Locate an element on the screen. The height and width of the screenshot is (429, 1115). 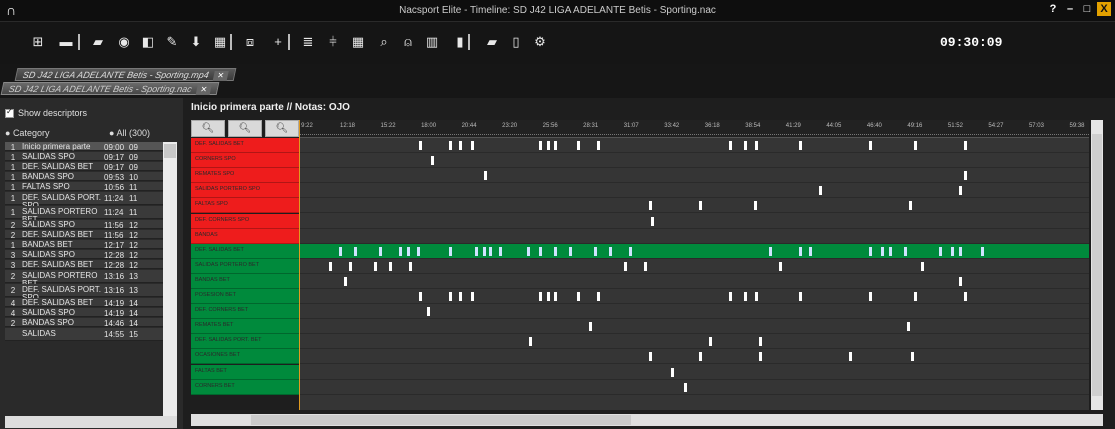
category-row: 2DEF. SALIDAS PORT. SPO13:1613 is located at coordinates (91, 293).